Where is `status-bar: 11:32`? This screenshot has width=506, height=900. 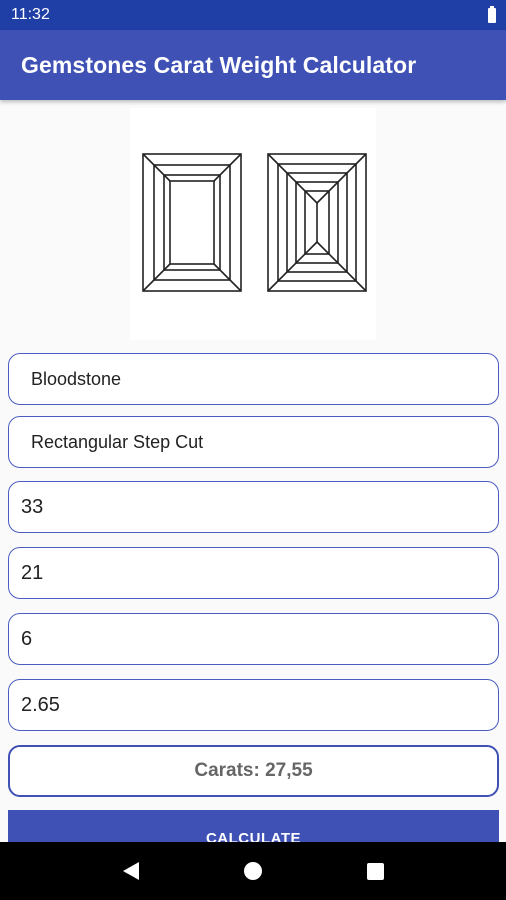 status-bar: 11:32 is located at coordinates (253, 15).